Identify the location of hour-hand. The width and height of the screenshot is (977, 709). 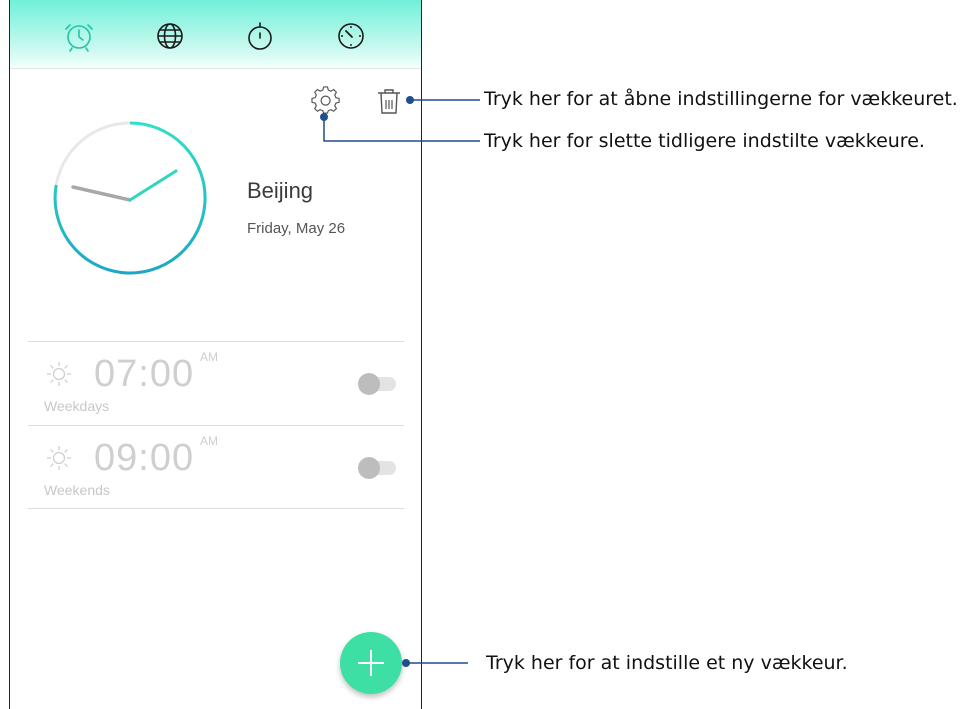
(101, 193).